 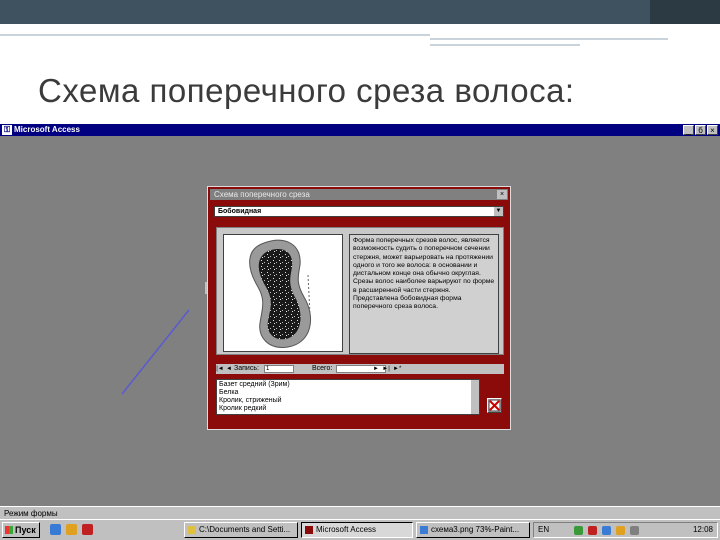 I want to click on folder-icon, so click(x=192, y=530).